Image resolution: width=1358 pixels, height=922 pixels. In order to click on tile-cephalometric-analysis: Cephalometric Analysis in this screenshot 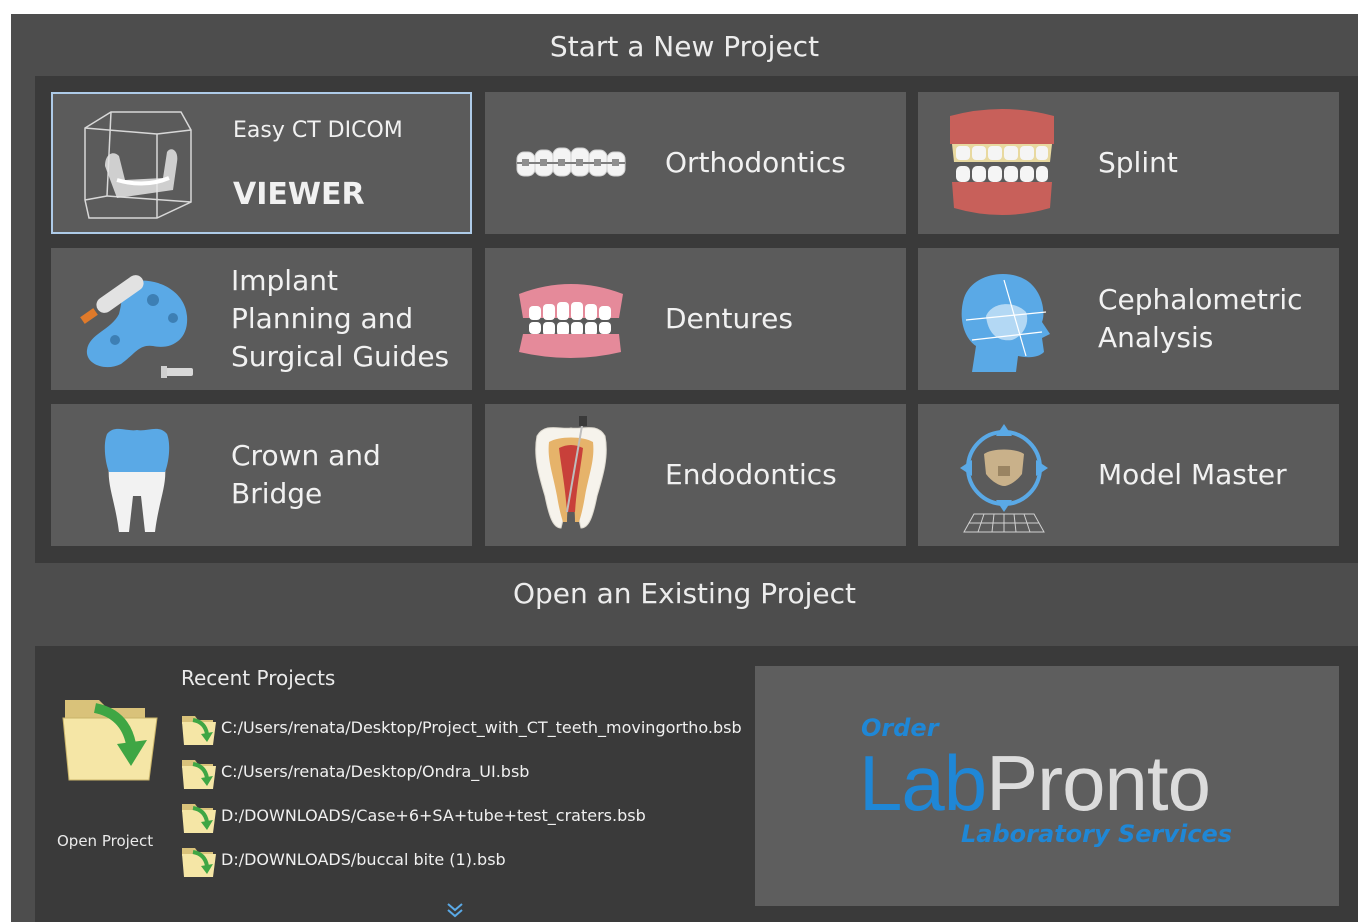, I will do `click(1128, 319)`.